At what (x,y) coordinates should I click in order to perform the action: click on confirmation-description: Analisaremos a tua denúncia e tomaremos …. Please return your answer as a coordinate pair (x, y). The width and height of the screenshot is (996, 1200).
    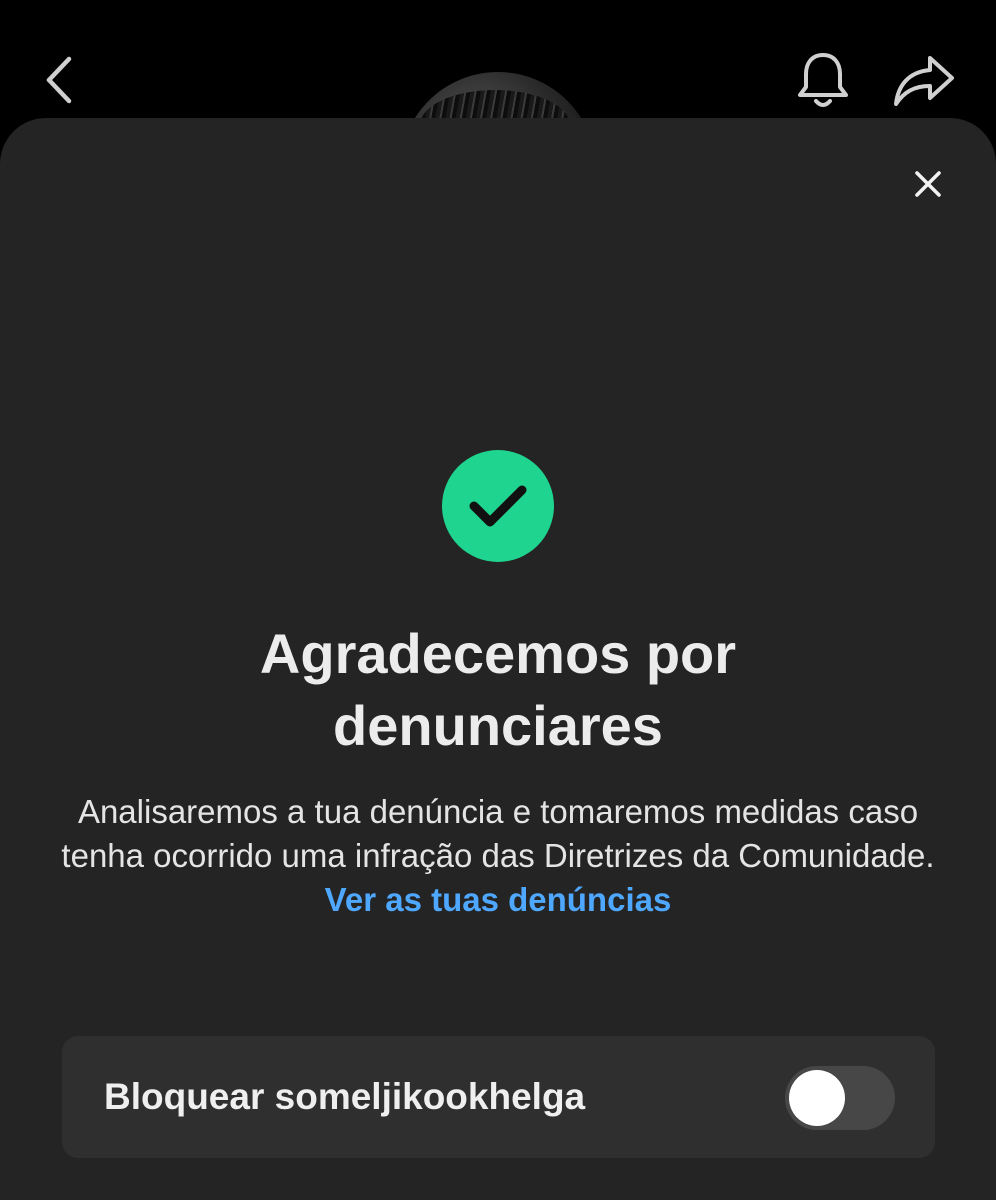
    Looking at the image, I should click on (498, 856).